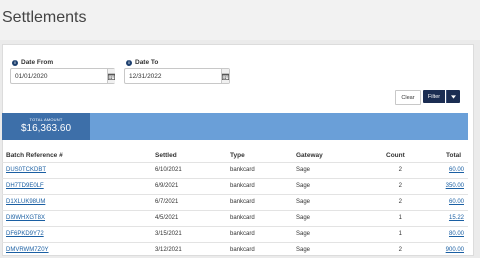  What do you see at coordinates (46, 119) in the screenshot?
I see `total-amount-label: TOTAL AMOUNT` at bounding box center [46, 119].